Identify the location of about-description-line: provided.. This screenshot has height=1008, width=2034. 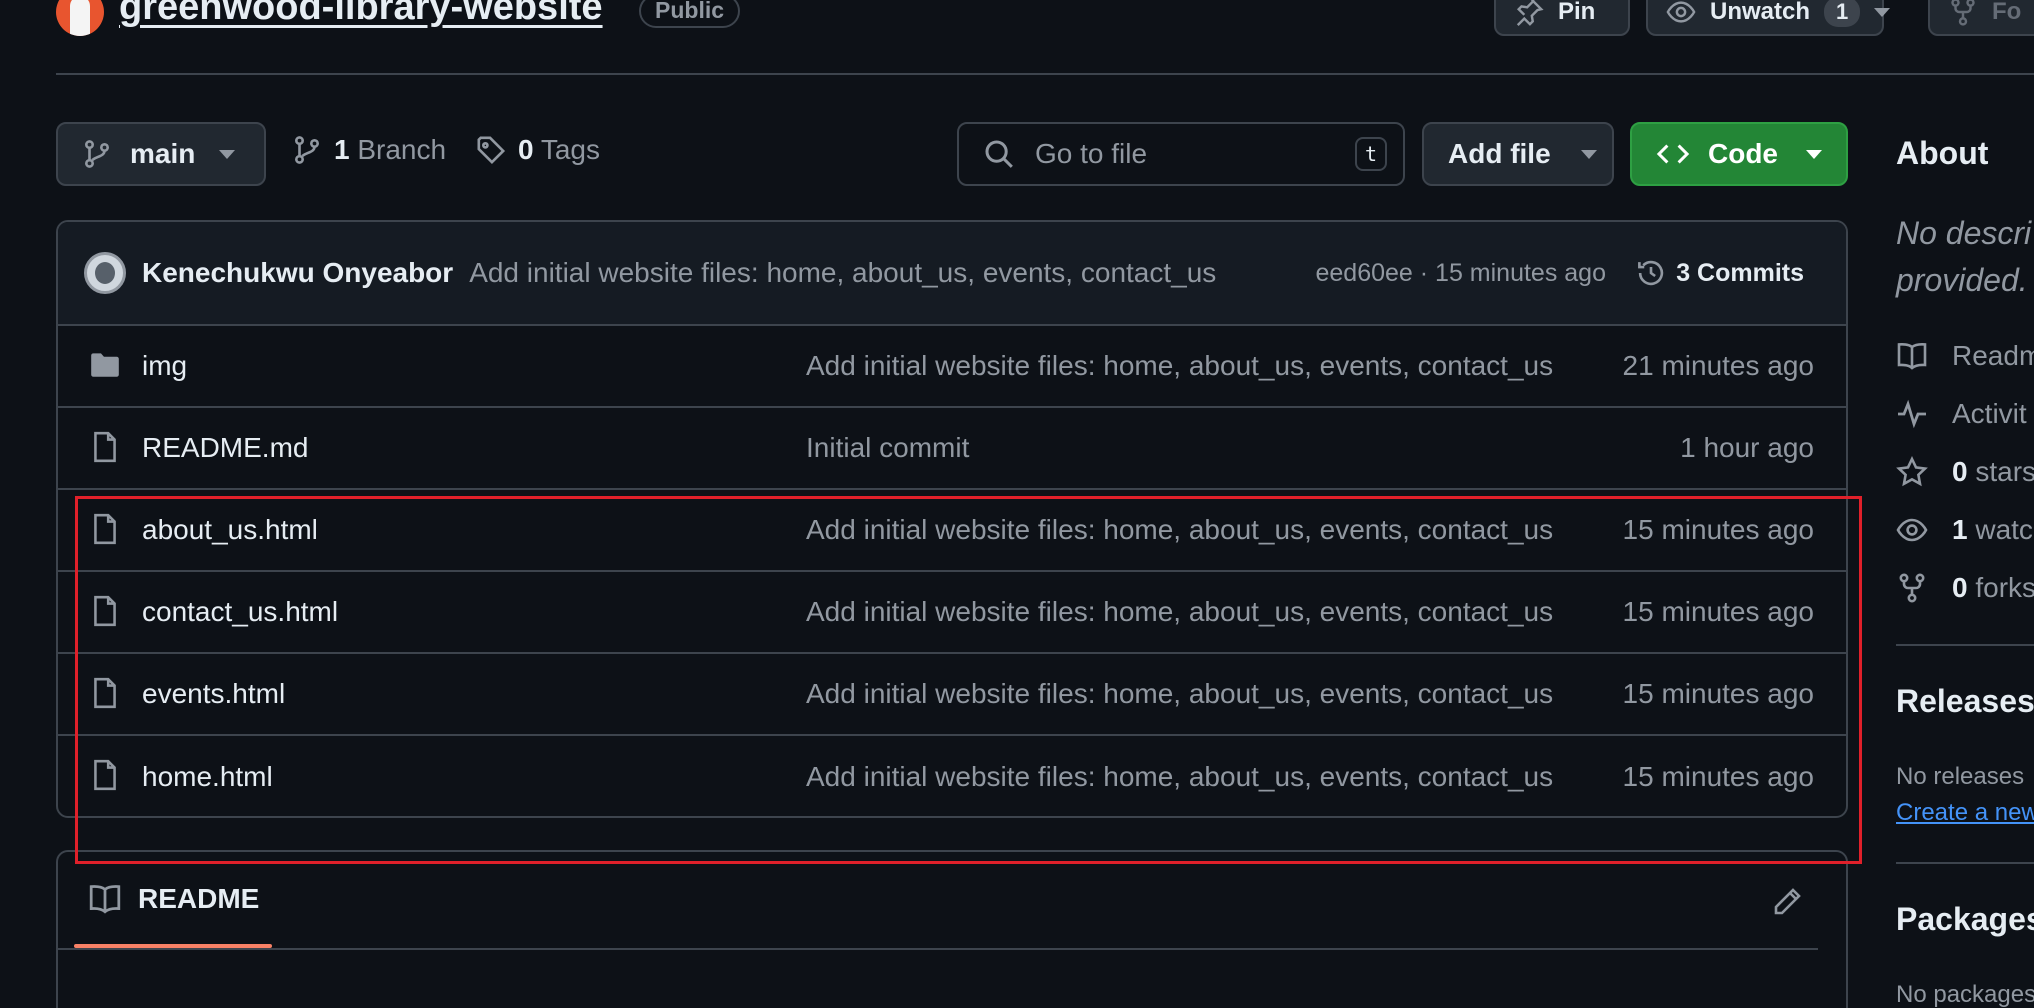
(1962, 280).